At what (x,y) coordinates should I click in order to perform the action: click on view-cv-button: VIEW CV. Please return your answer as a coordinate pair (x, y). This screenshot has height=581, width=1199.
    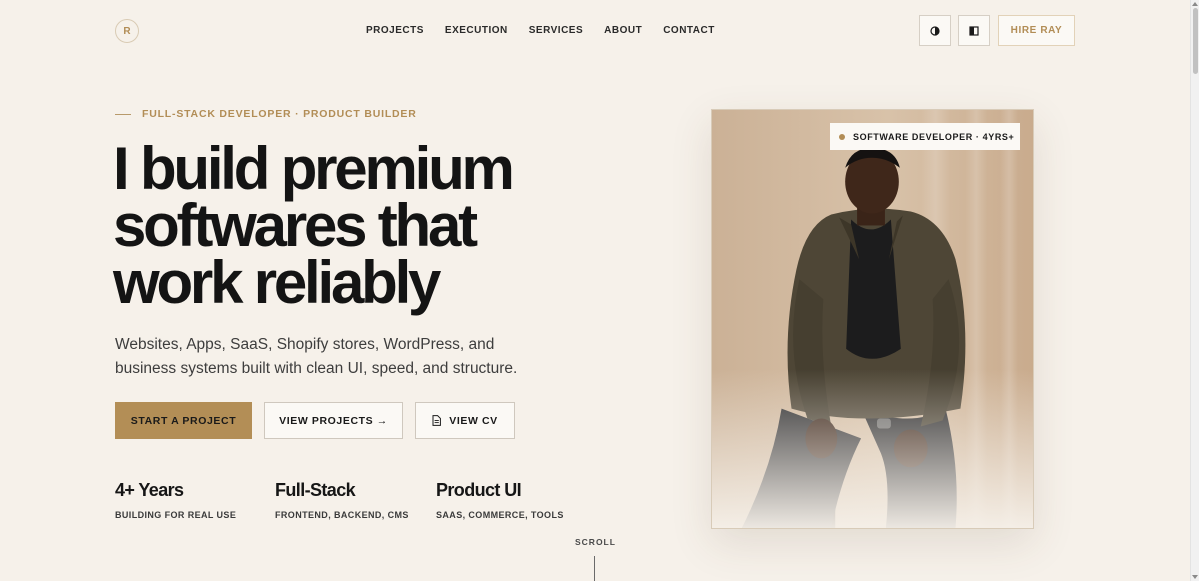
    Looking at the image, I should click on (465, 420).